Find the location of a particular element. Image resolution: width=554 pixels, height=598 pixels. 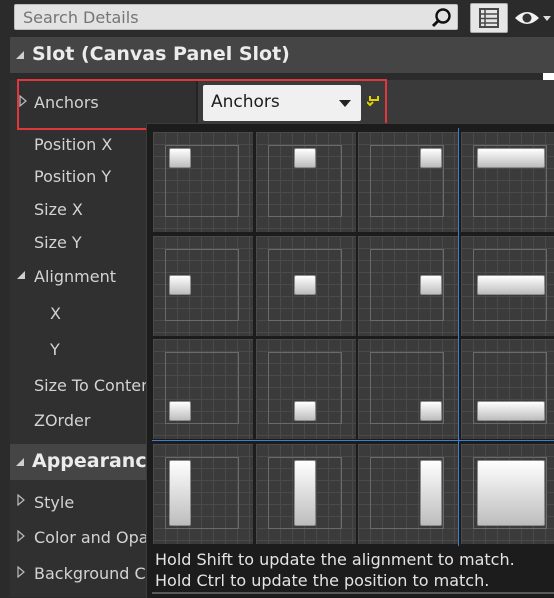

guide-line-vertical is located at coordinates (458, 337).